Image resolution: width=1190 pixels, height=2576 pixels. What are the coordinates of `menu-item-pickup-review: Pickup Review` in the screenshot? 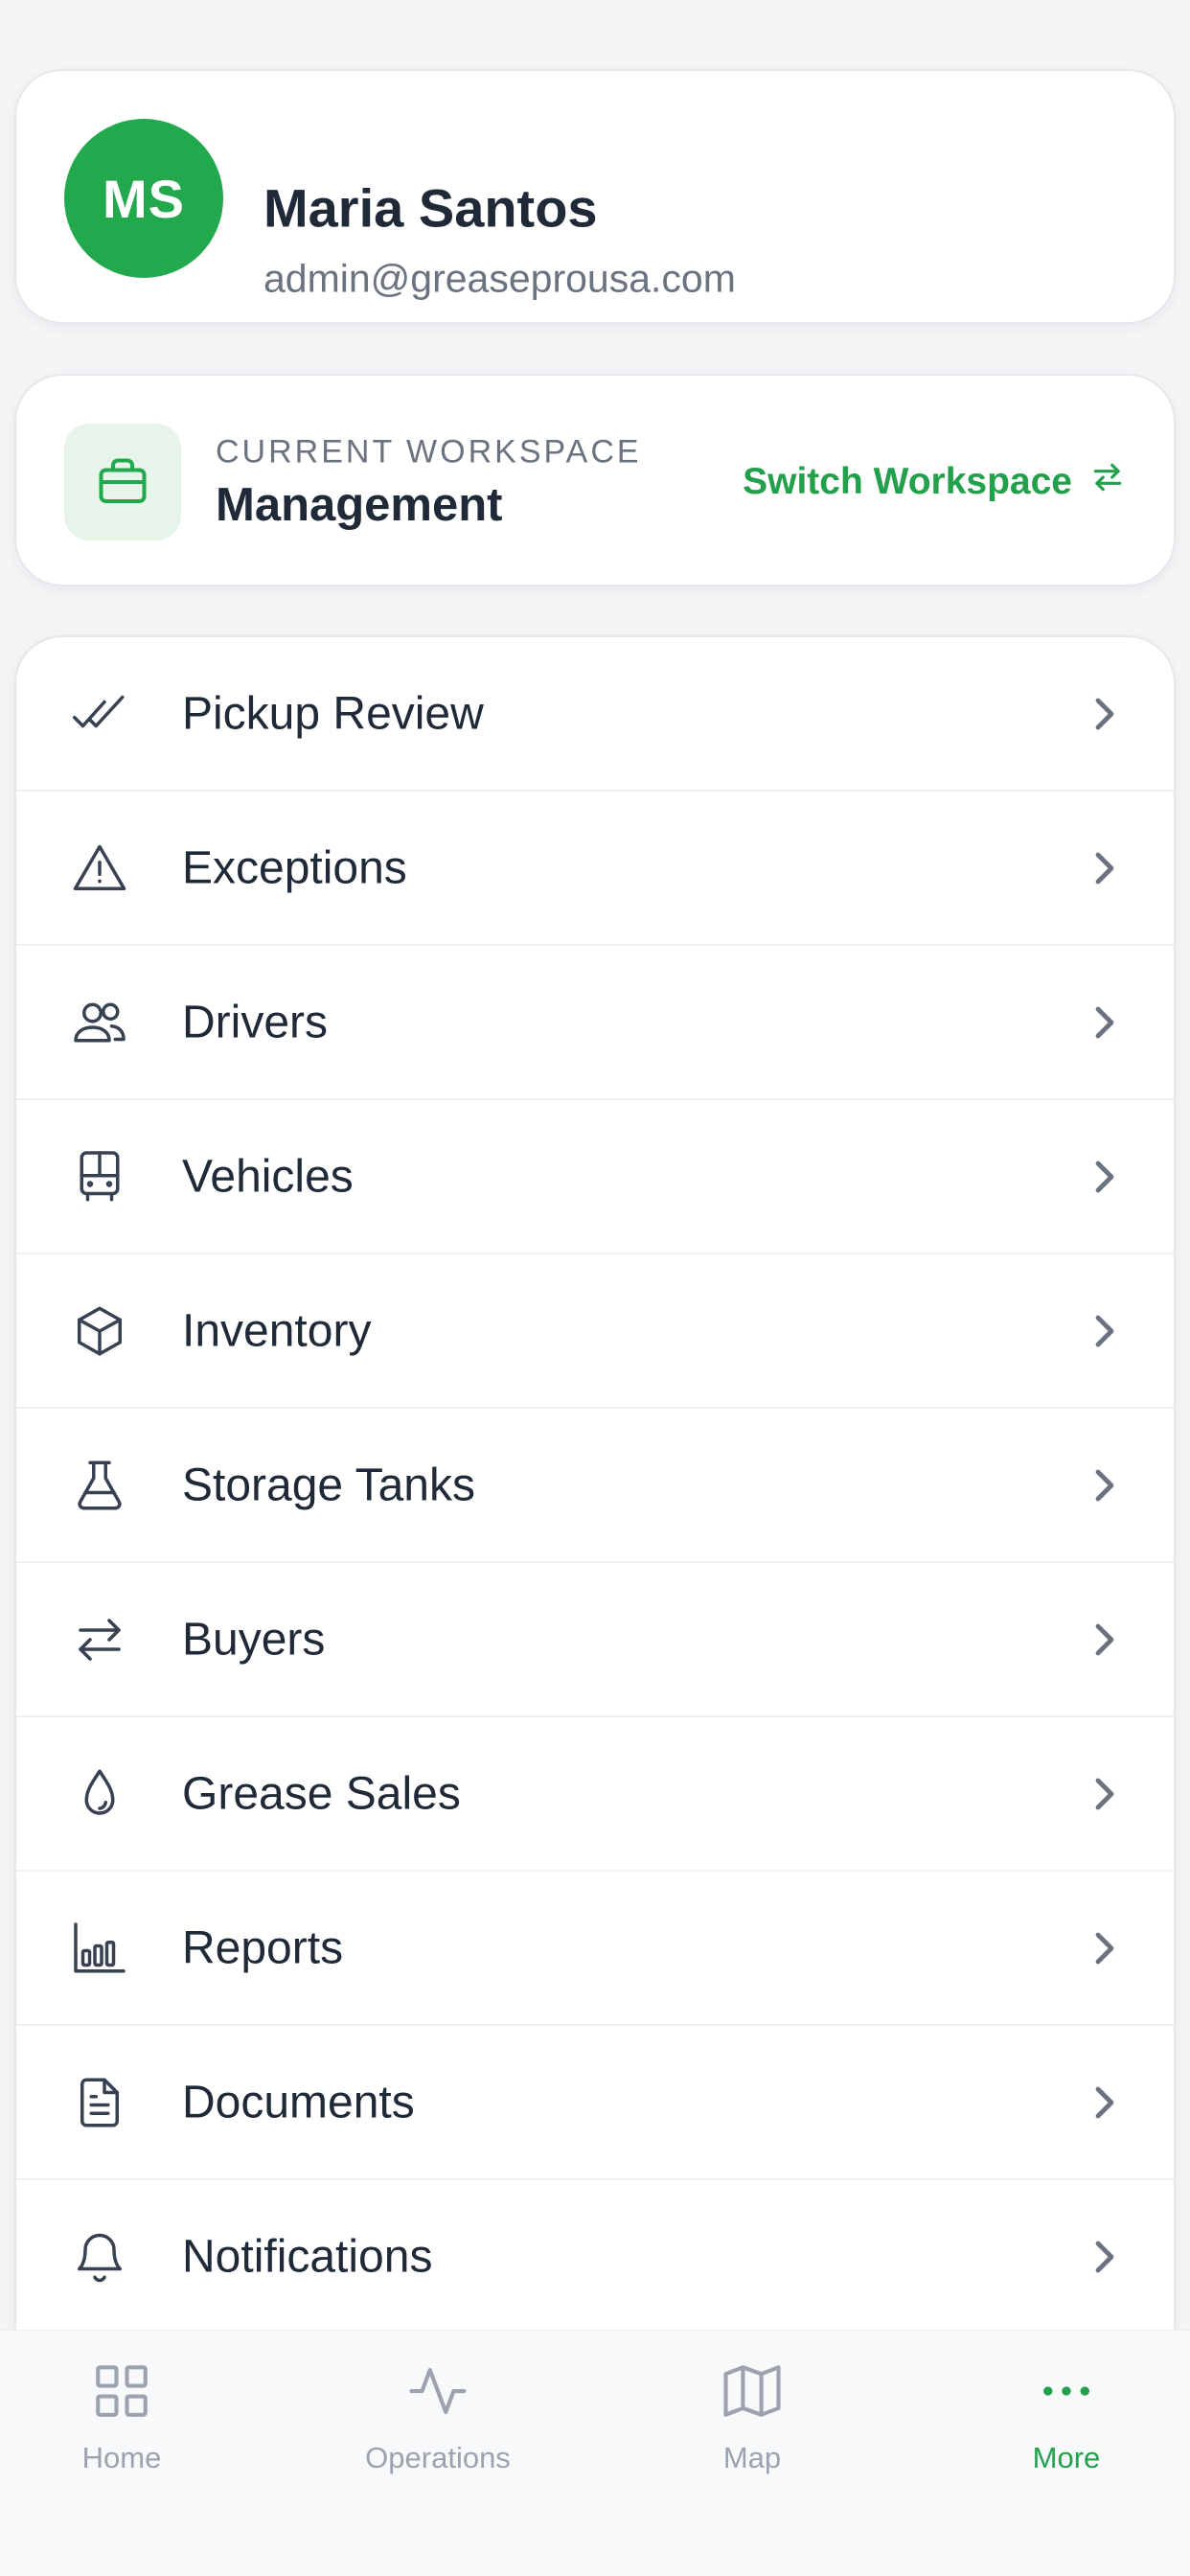 It's located at (595, 714).